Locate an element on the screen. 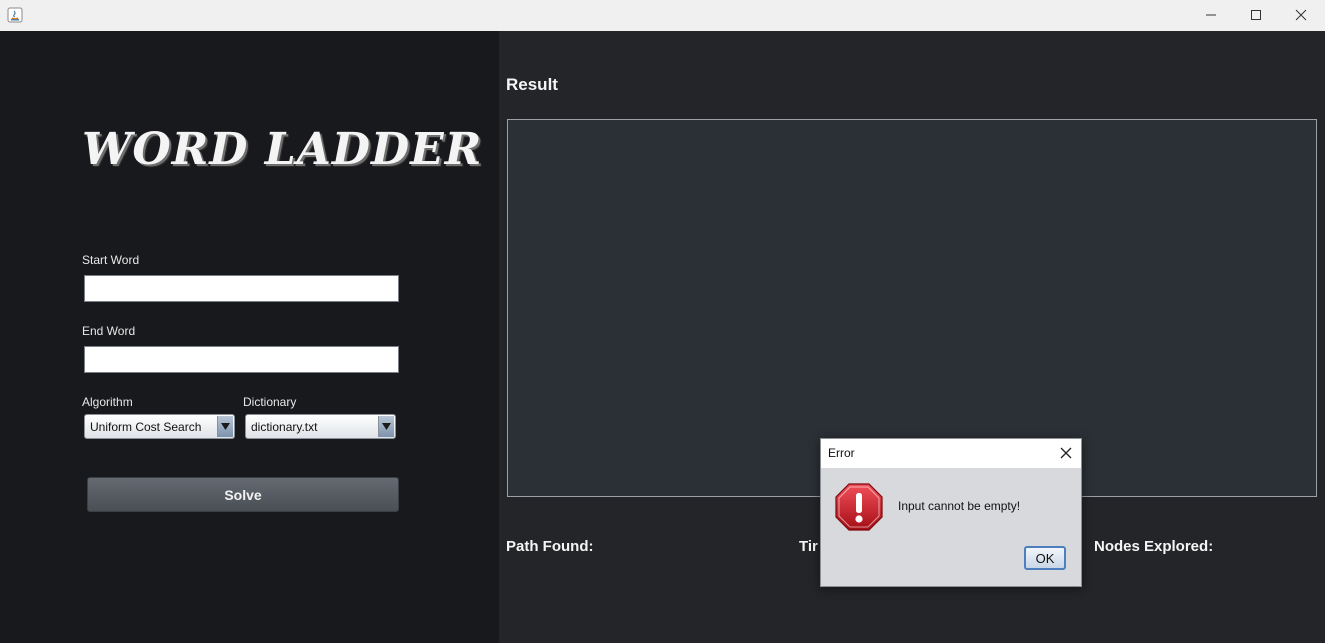 This screenshot has height=643, width=1325. close-icon is located at coordinates (1301, 15).